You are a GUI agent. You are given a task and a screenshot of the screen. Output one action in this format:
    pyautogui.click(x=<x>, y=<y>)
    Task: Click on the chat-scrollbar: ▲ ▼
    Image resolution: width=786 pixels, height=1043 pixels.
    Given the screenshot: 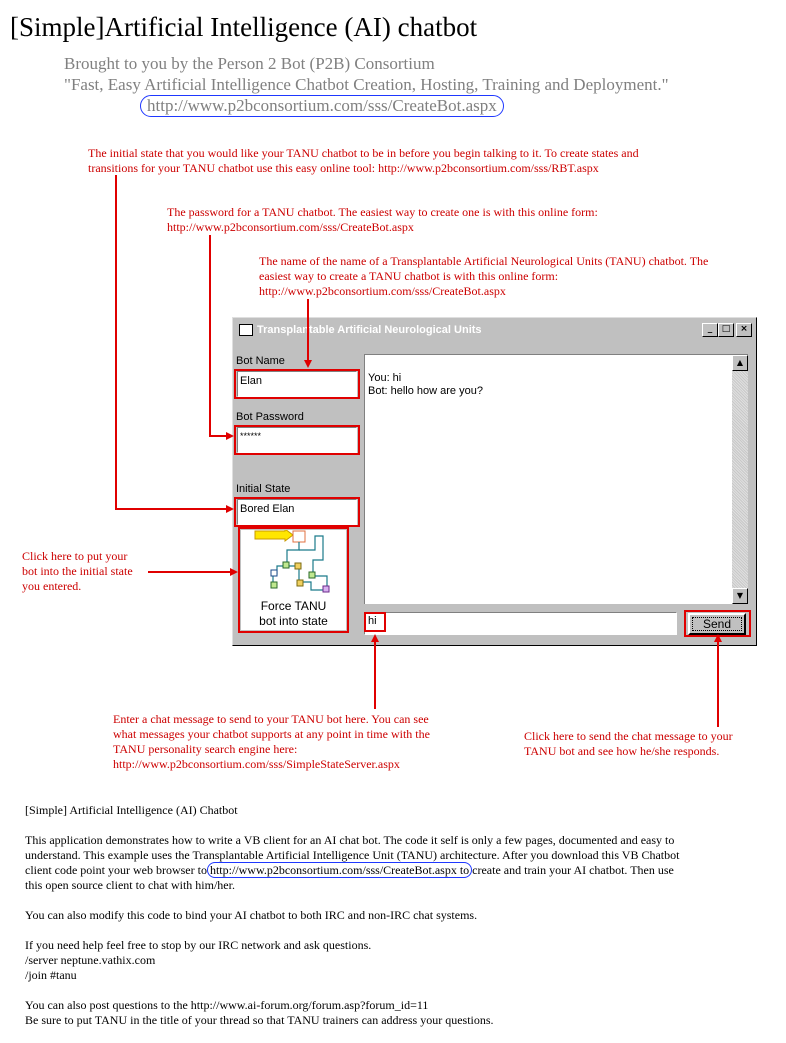 What is the action you would take?
    pyautogui.click(x=740, y=479)
    